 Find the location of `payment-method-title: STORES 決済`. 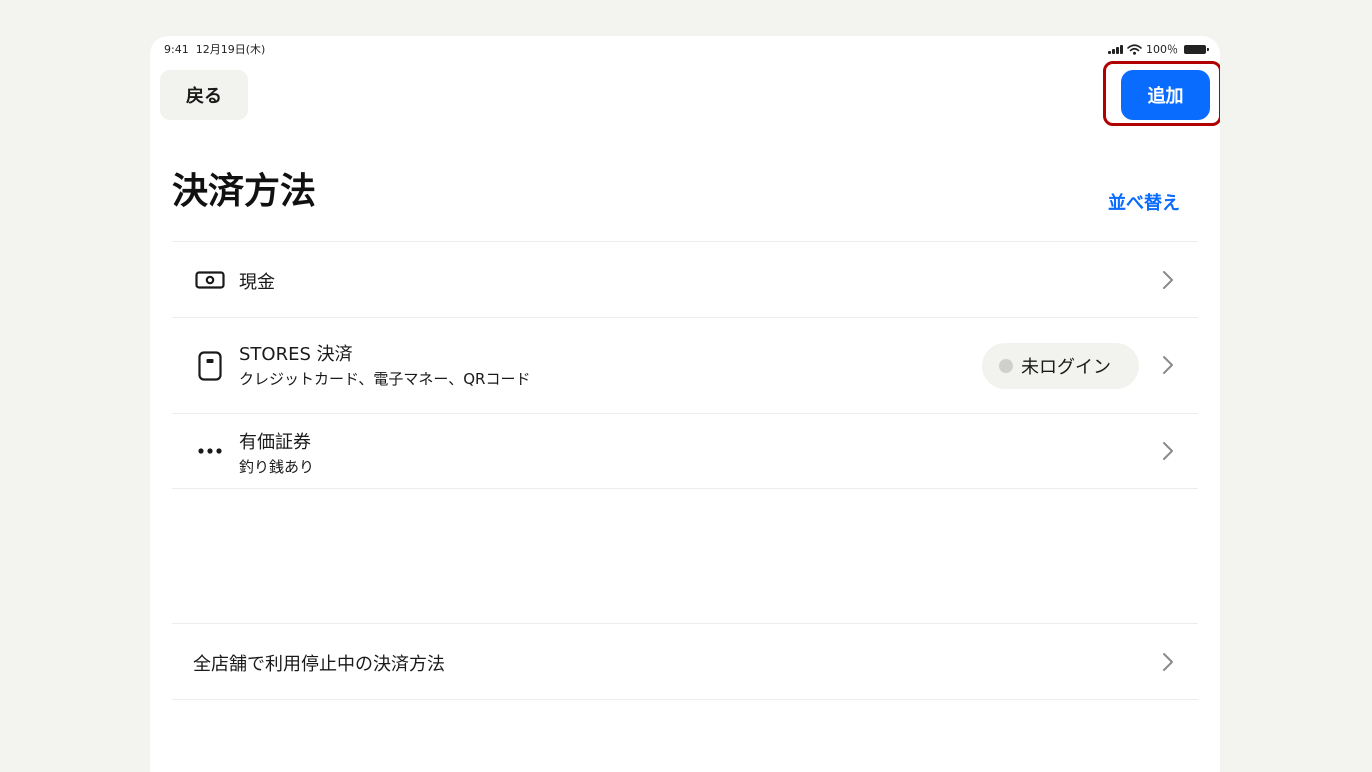

payment-method-title: STORES 決済 is located at coordinates (296, 354).